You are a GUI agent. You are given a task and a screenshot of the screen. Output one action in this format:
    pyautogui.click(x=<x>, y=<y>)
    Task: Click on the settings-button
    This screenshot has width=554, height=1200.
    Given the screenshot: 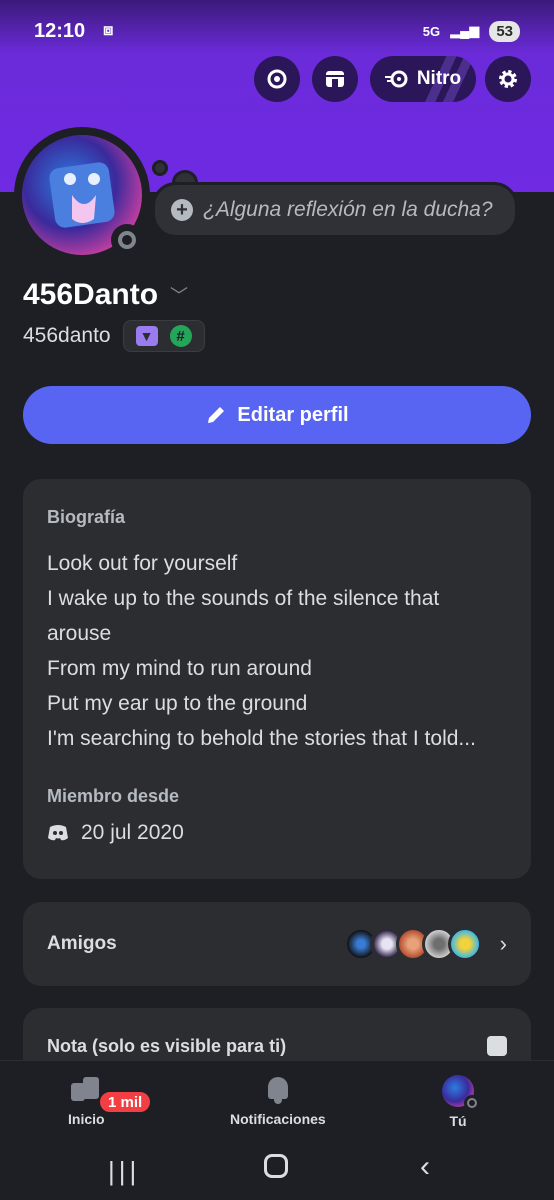 What is the action you would take?
    pyautogui.click(x=508, y=79)
    